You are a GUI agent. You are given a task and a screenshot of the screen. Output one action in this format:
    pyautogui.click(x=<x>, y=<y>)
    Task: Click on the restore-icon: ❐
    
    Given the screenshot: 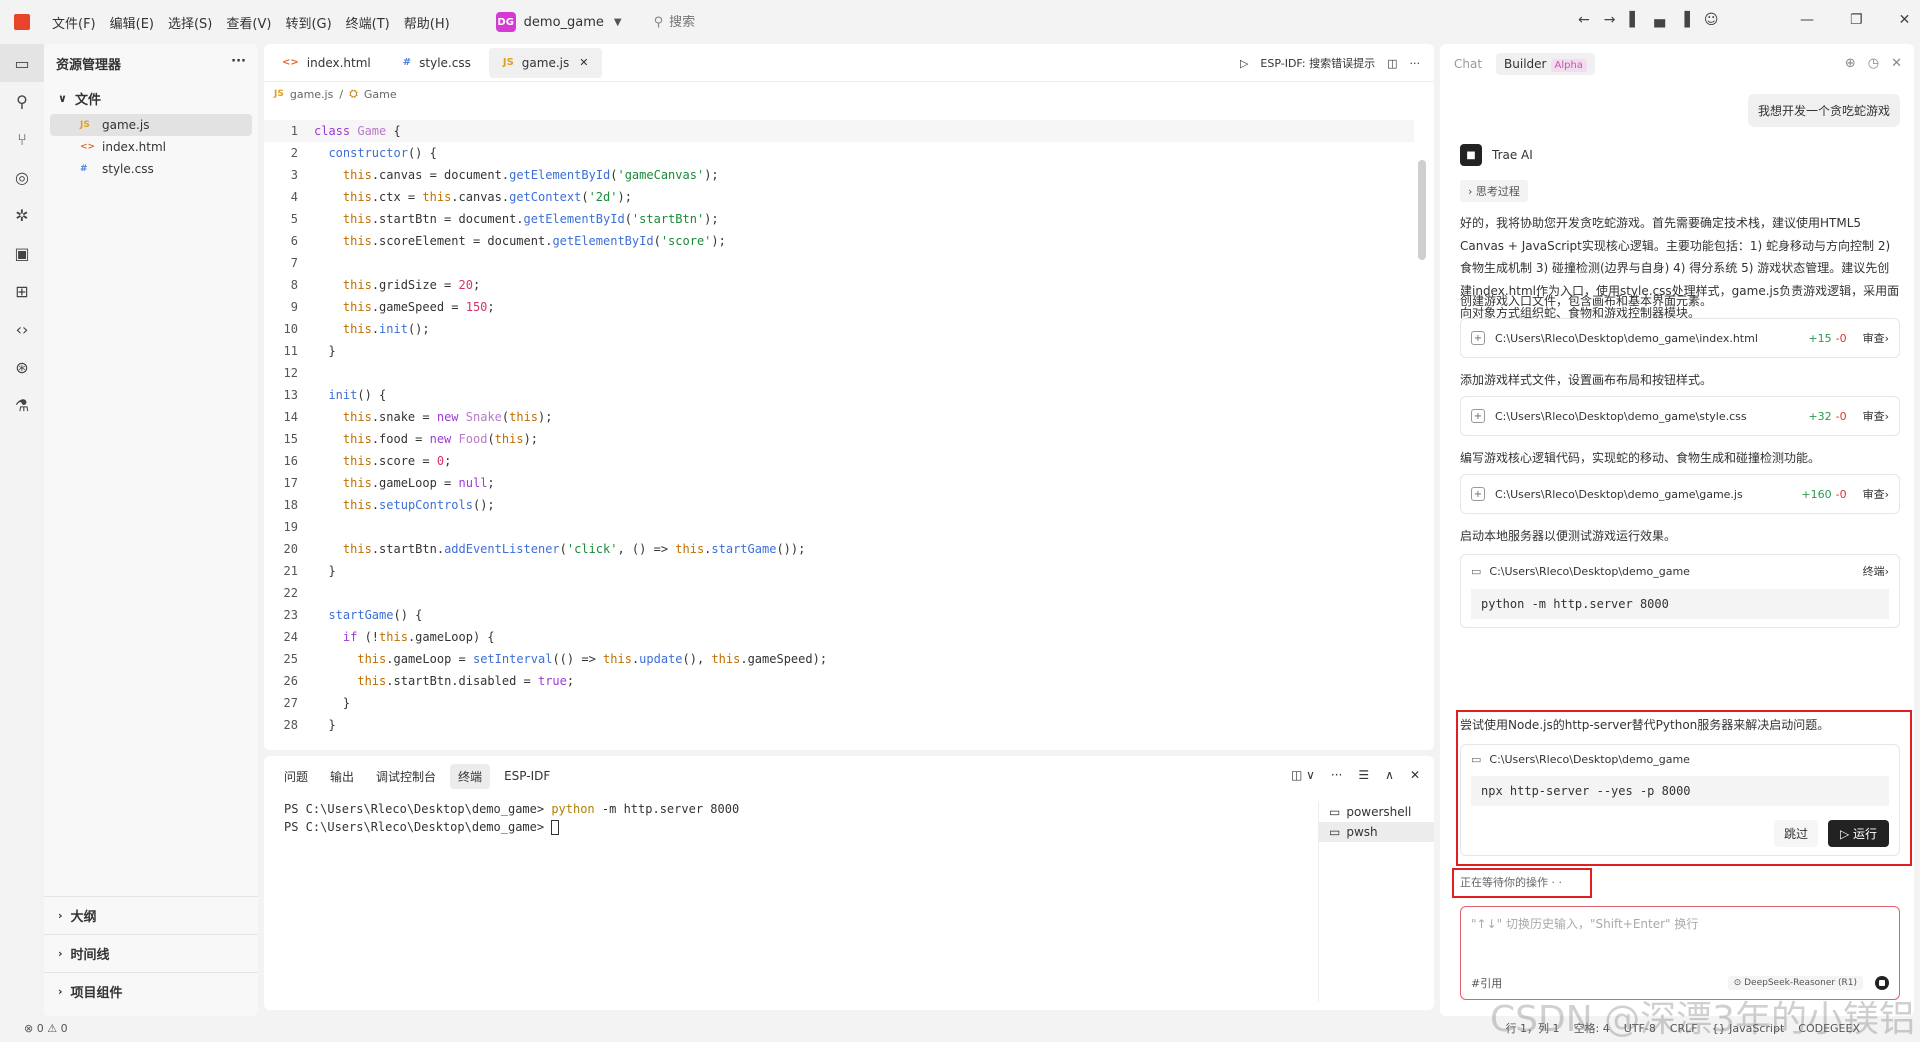 What is the action you would take?
    pyautogui.click(x=1856, y=20)
    